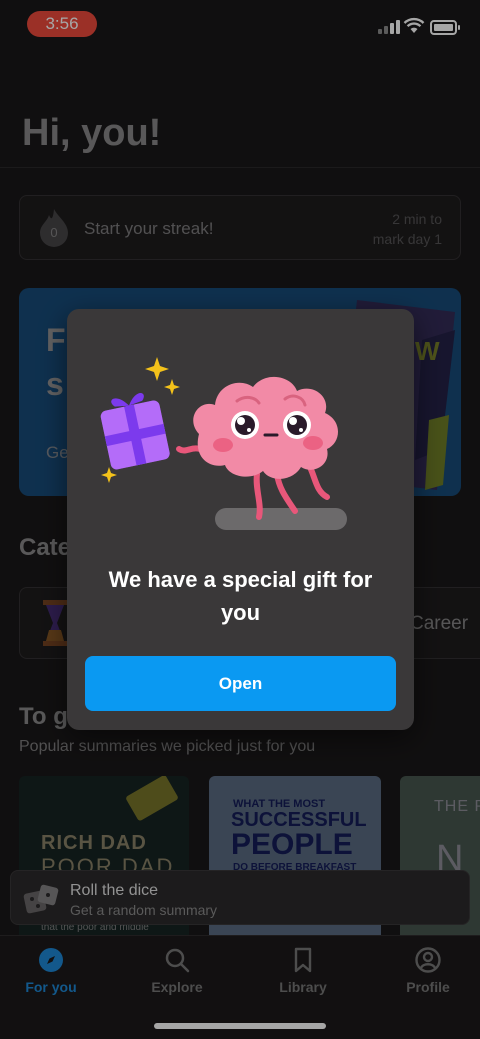  What do you see at coordinates (223, 443) in the screenshot?
I see `gift-brain-illustration` at bounding box center [223, 443].